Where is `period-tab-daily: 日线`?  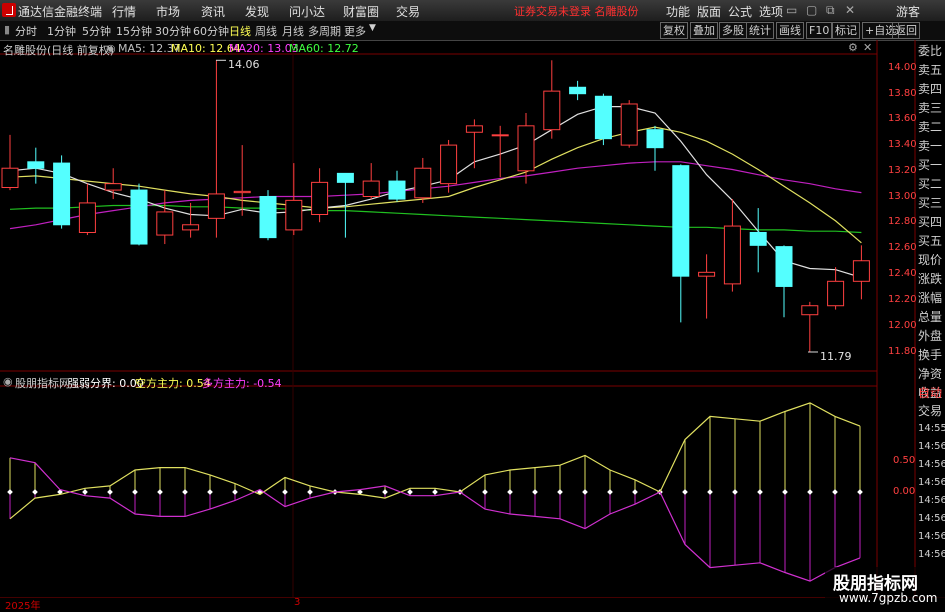 period-tab-daily: 日线 is located at coordinates (240, 31).